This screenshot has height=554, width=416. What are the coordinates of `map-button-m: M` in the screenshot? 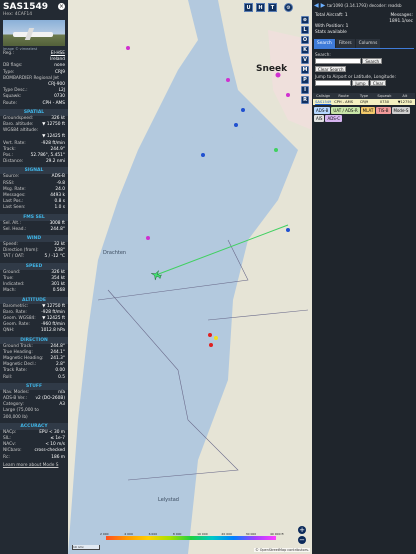 It's located at (305, 70).